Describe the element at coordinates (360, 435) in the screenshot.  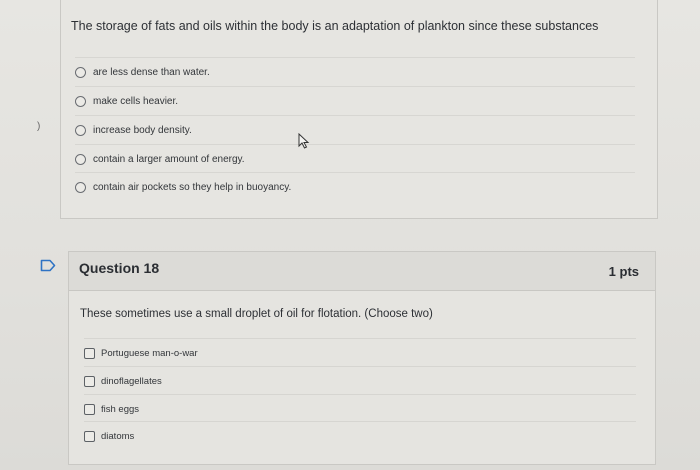
I see `choice-option-4: diatoms` at that location.